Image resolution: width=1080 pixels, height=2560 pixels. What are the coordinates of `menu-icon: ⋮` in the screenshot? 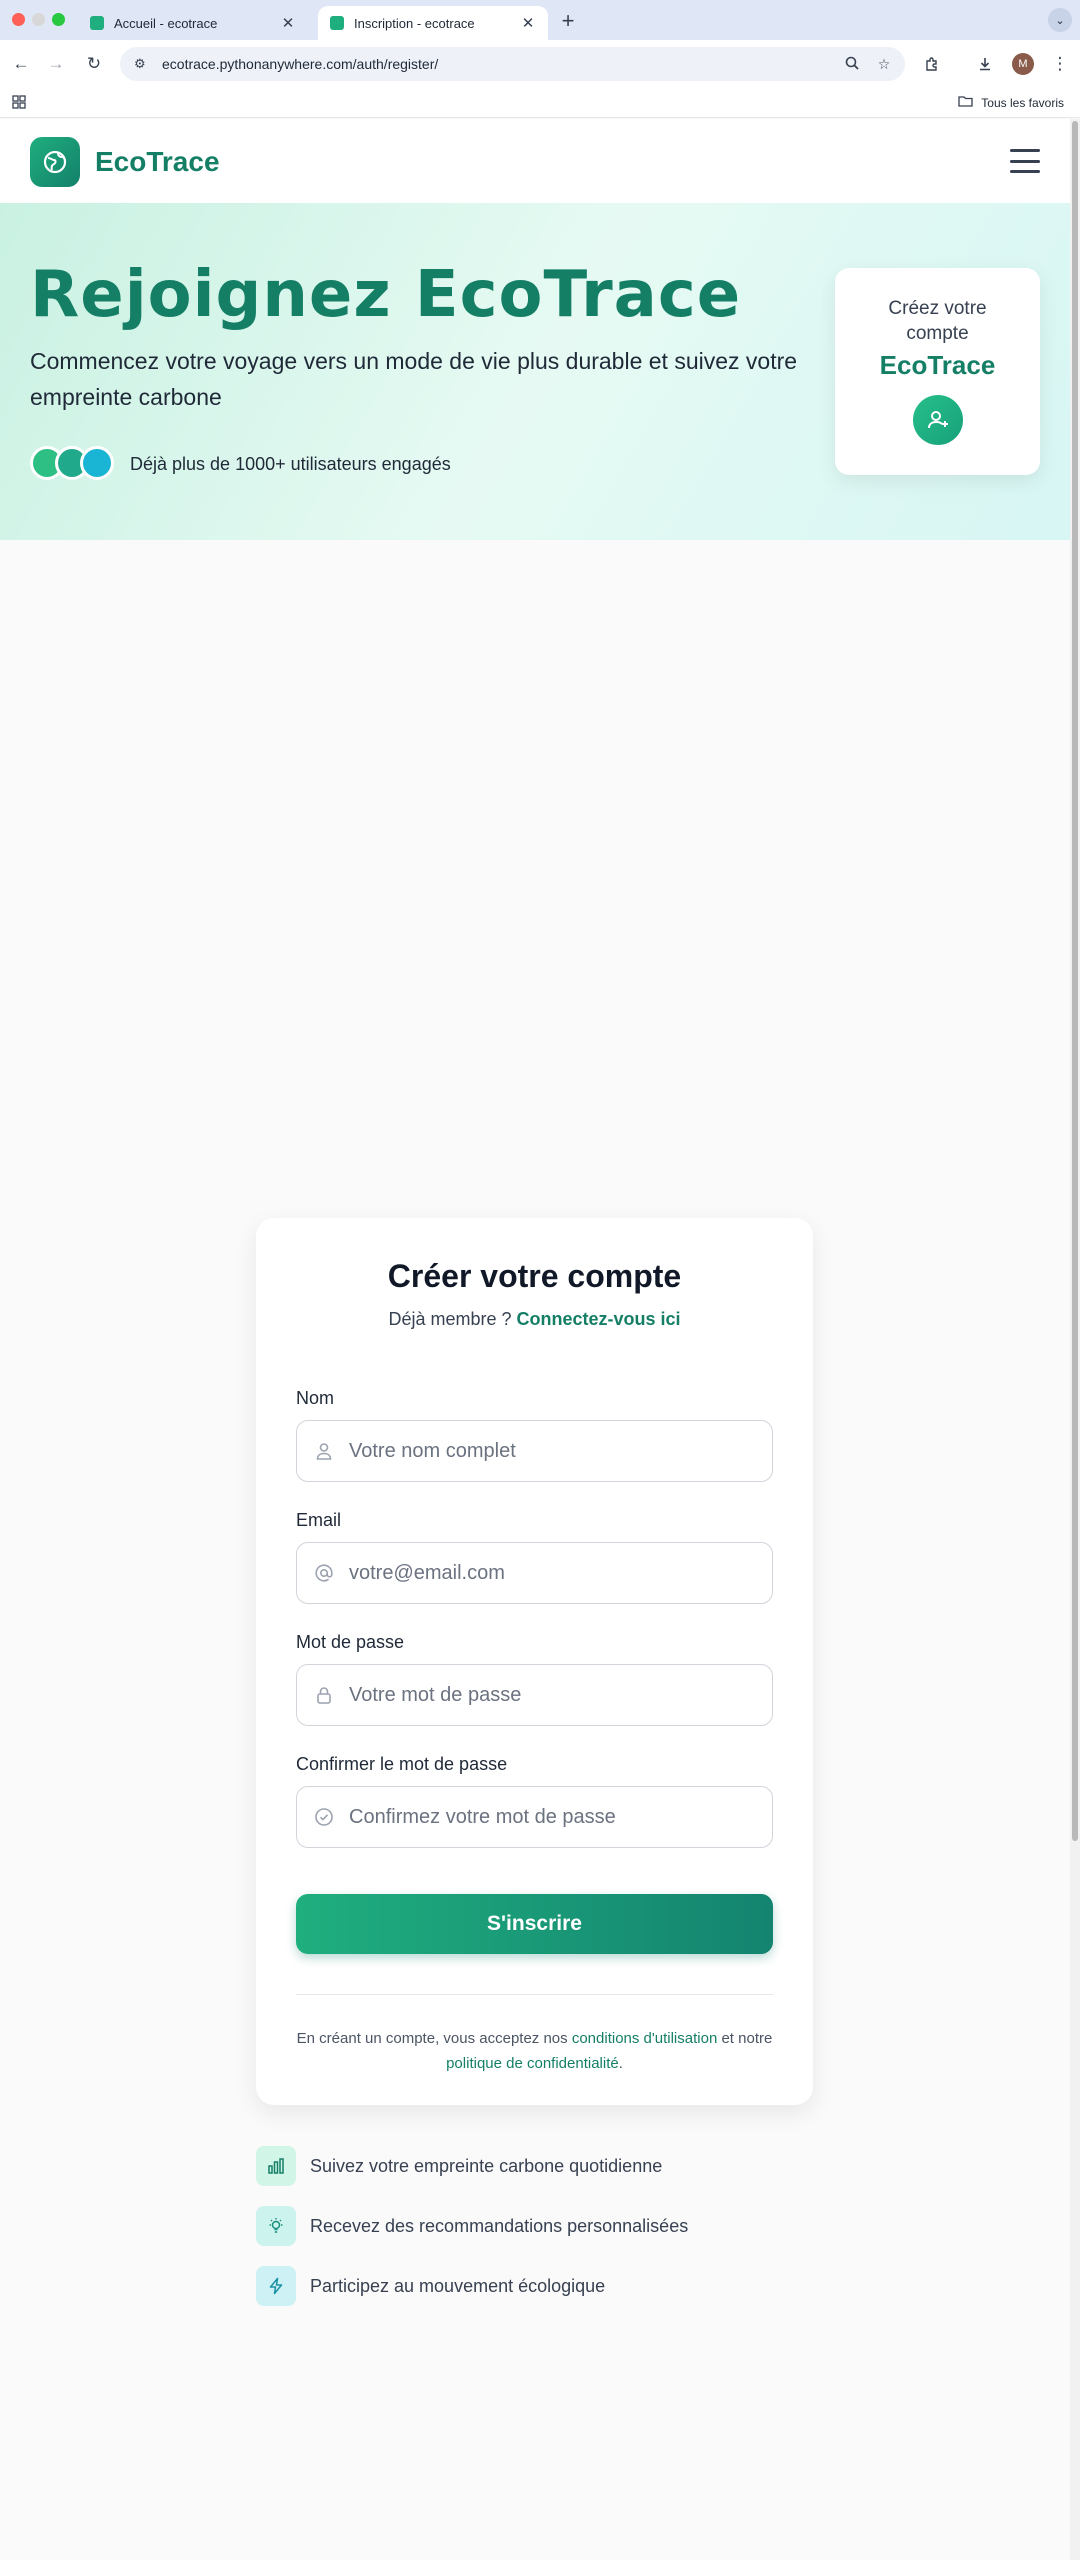 It's located at (1060, 64).